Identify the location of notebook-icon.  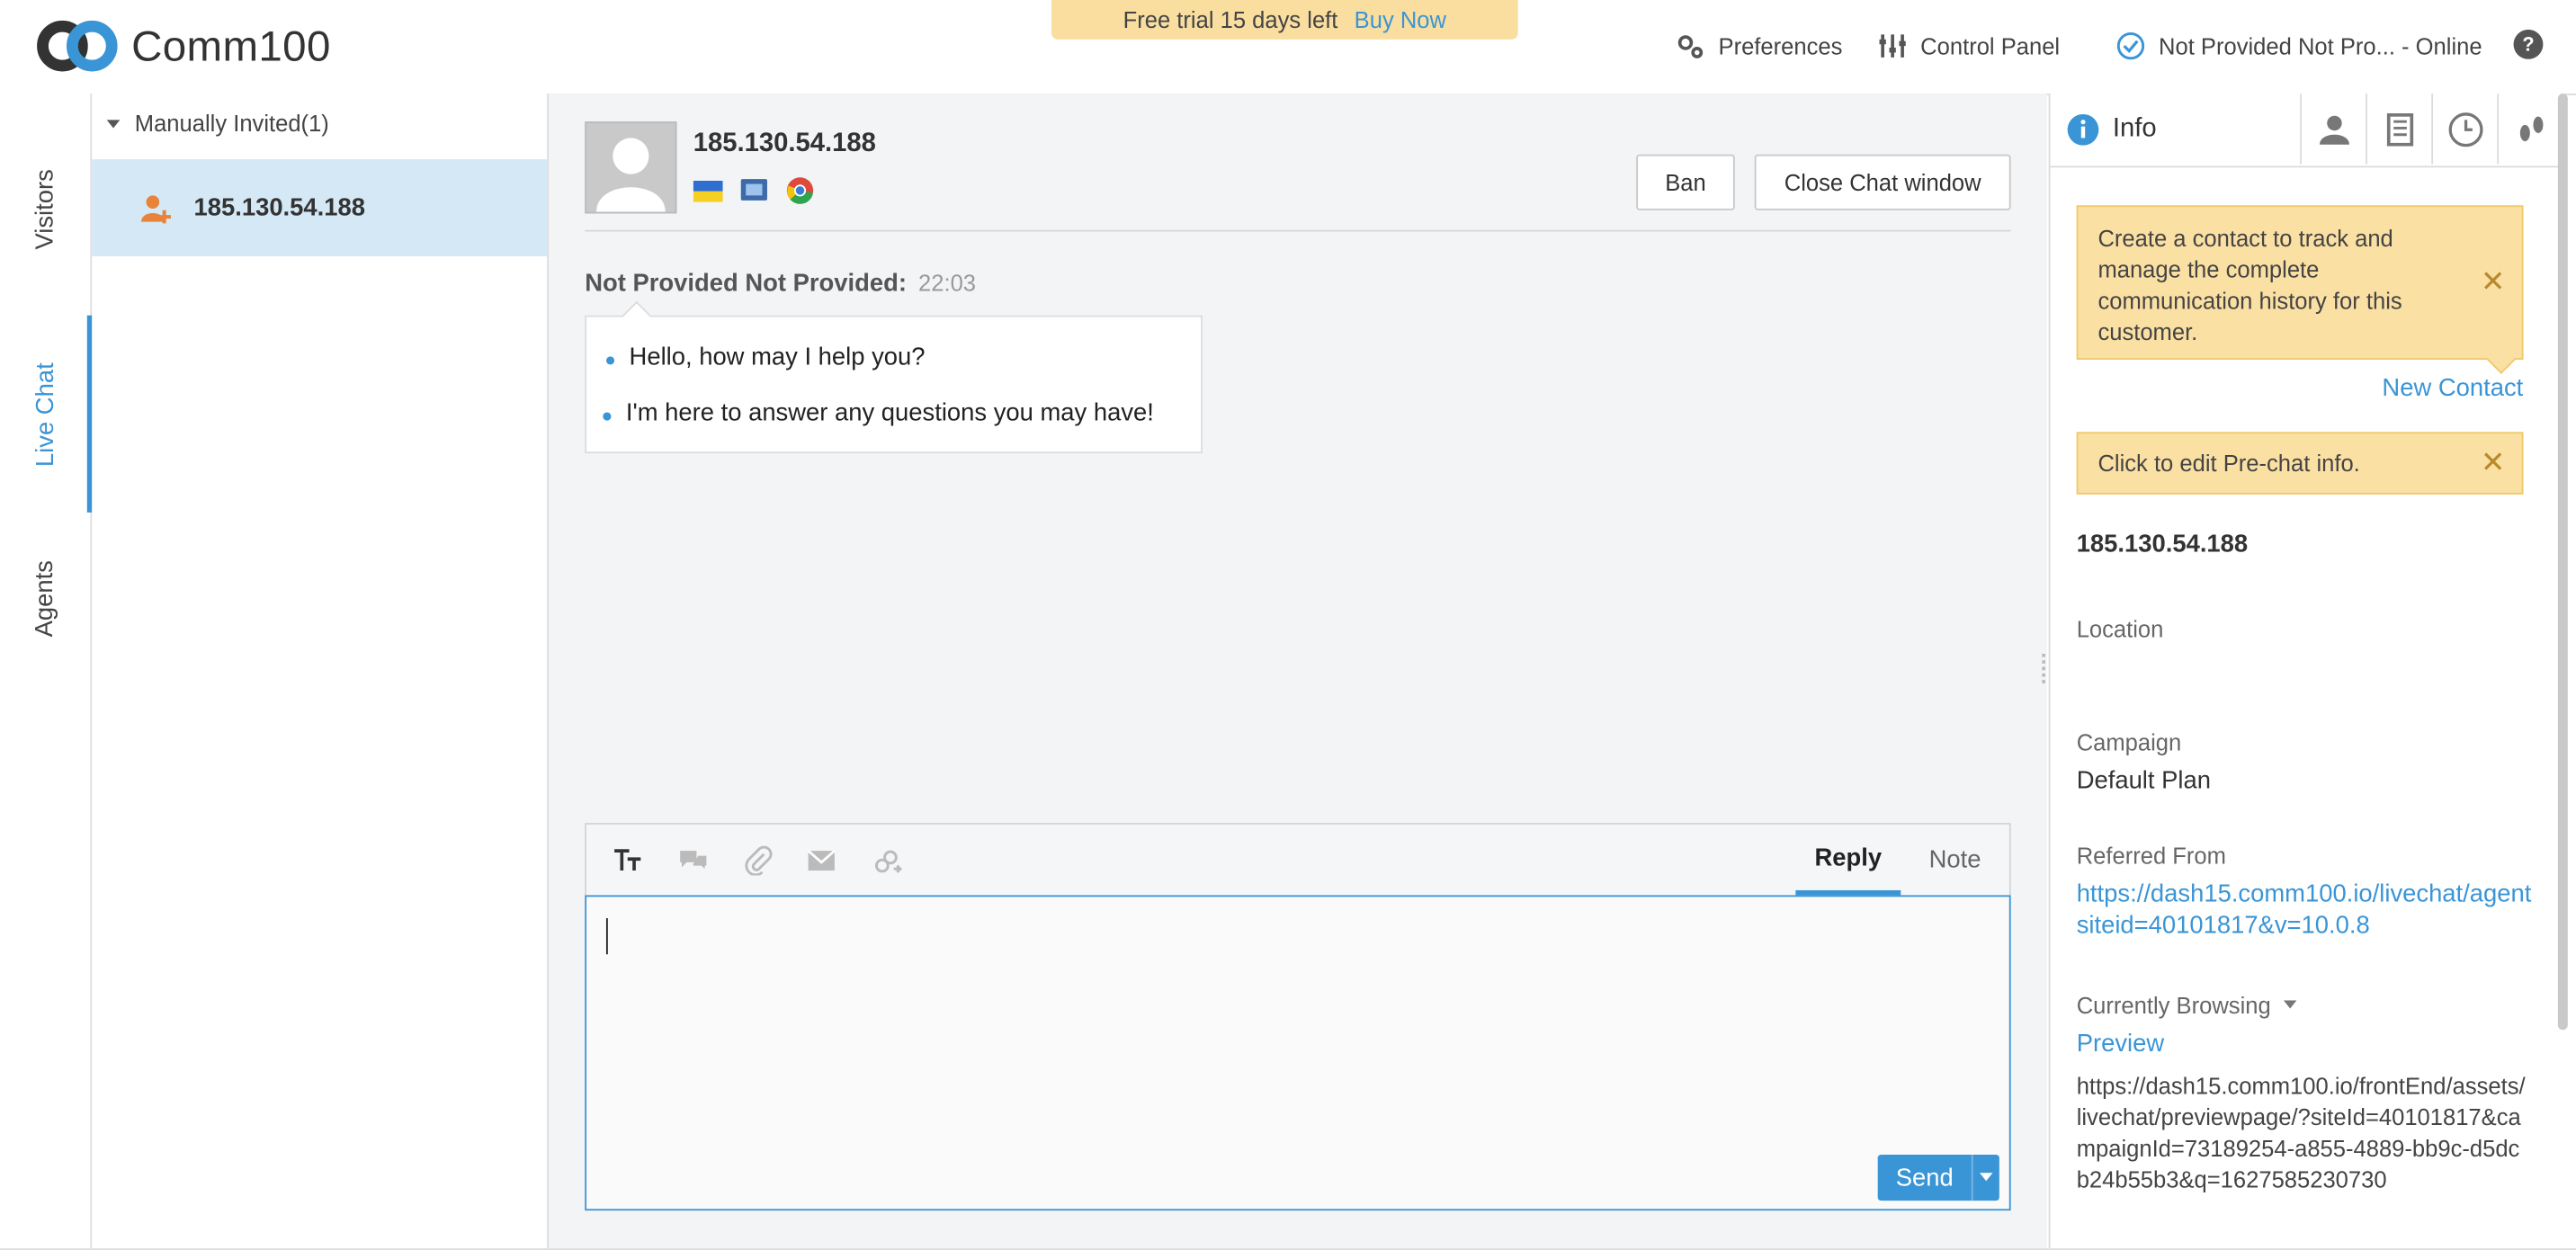
(2400, 129).